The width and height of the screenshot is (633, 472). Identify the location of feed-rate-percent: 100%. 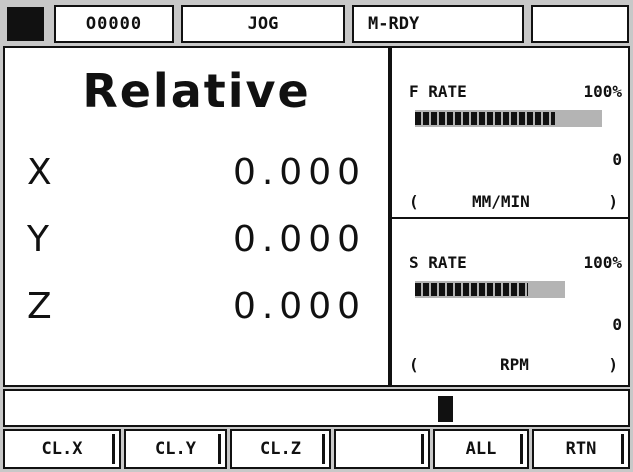
(602, 91).